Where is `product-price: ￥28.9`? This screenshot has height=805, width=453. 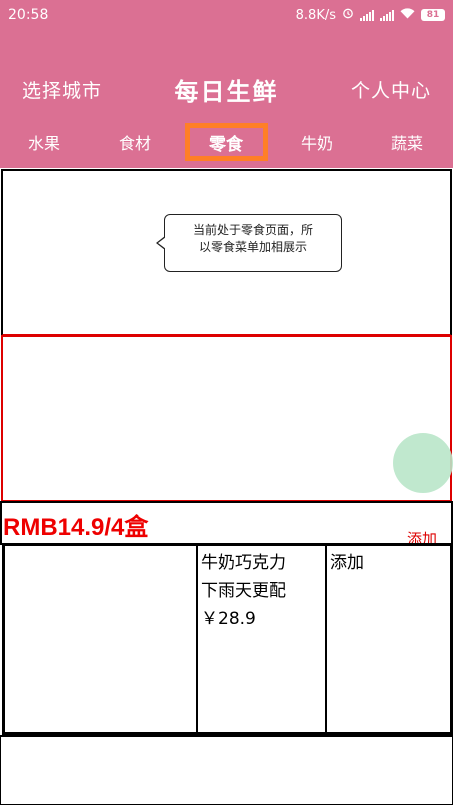 product-price: ￥28.9 is located at coordinates (228, 619).